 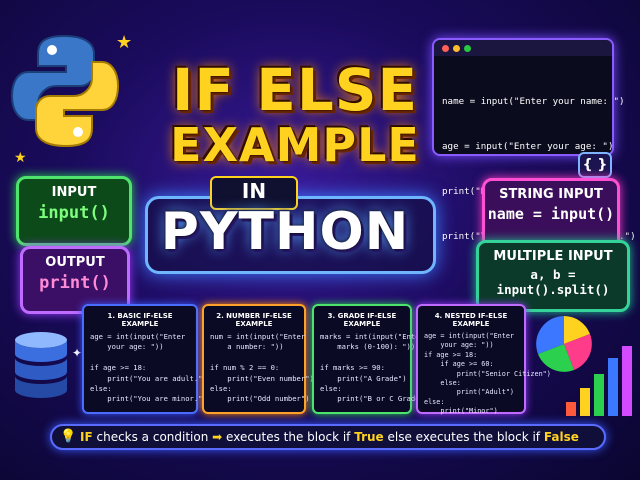 I want to click on input-code: input(), so click(x=74, y=213).